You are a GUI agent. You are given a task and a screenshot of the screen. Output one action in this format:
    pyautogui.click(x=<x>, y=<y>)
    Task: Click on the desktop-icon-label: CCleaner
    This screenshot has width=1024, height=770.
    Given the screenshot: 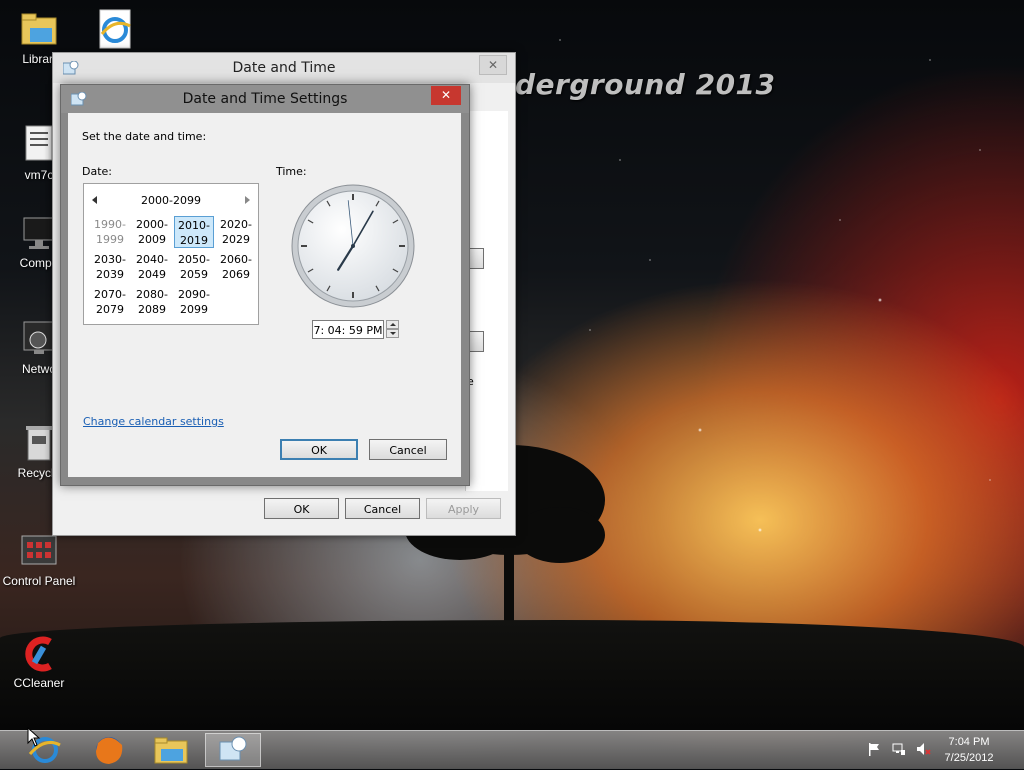 What is the action you would take?
    pyautogui.click(x=39, y=683)
    